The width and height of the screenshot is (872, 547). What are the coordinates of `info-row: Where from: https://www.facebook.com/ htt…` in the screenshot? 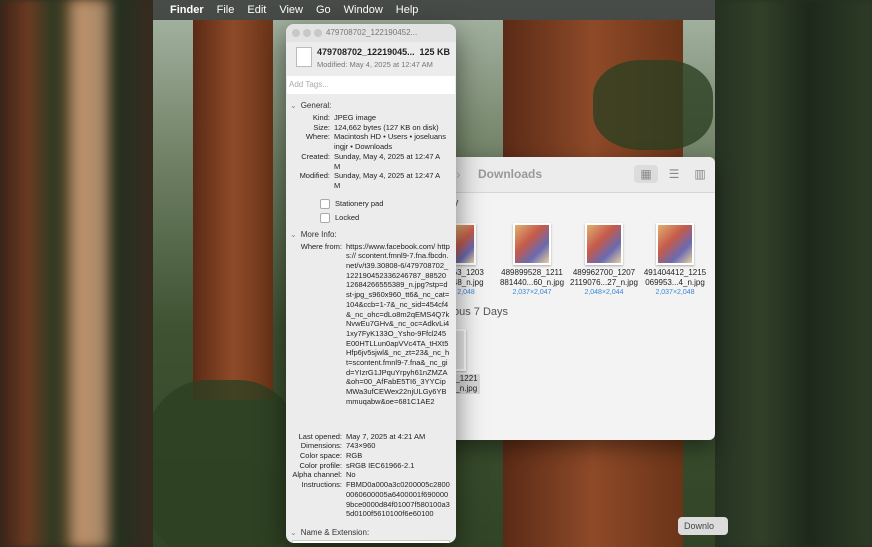 It's located at (375, 323).